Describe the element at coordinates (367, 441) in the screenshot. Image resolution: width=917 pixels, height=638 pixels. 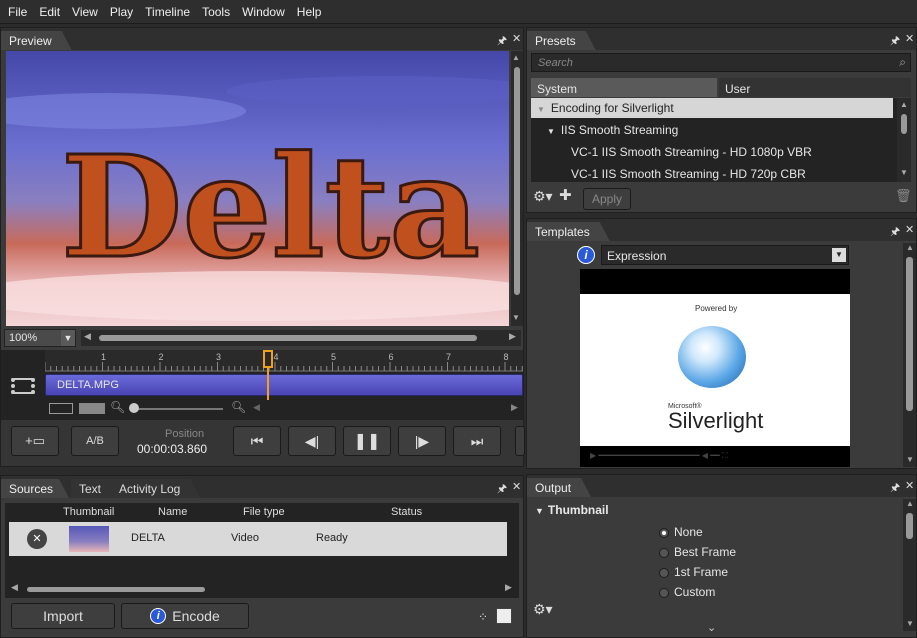
I see `pause-button: ❚❚` at that location.